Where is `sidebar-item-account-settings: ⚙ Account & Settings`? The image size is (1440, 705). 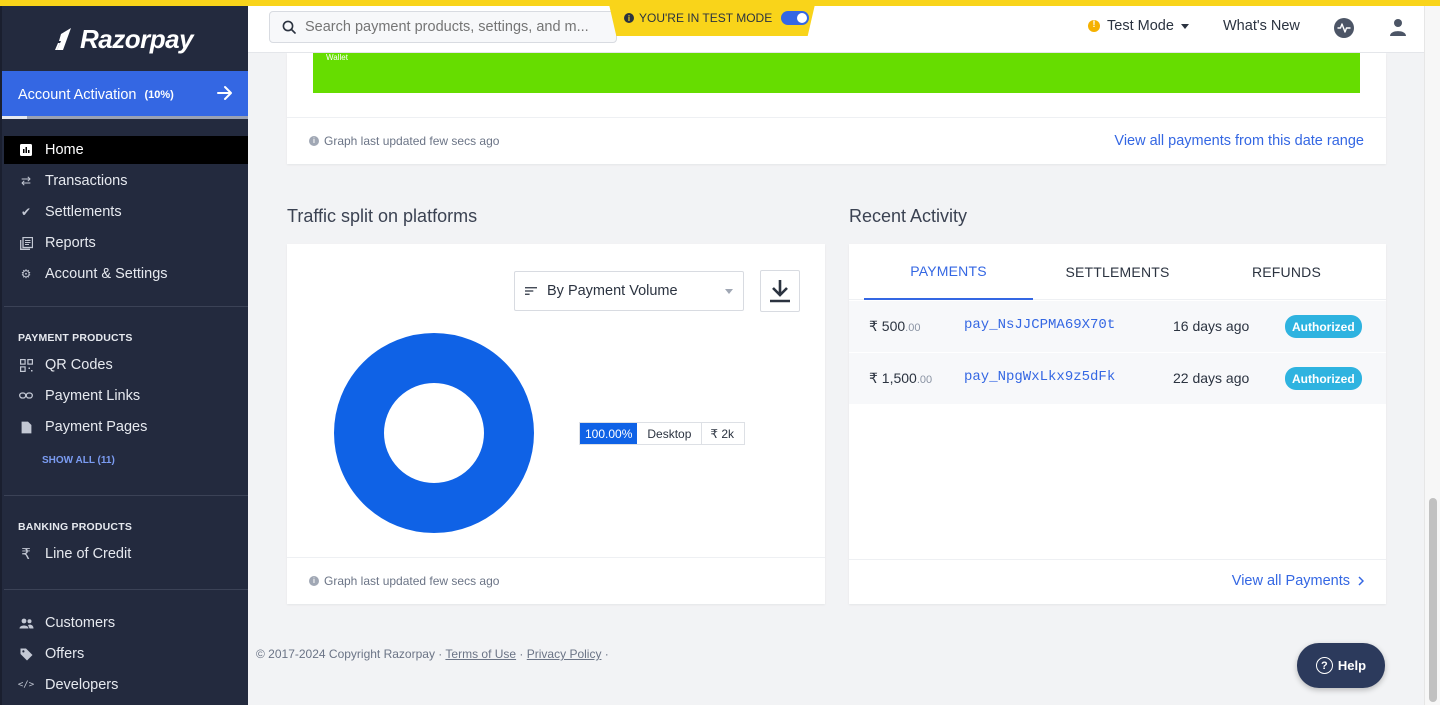
sidebar-item-account-settings: ⚙ Account & Settings is located at coordinates (126, 274).